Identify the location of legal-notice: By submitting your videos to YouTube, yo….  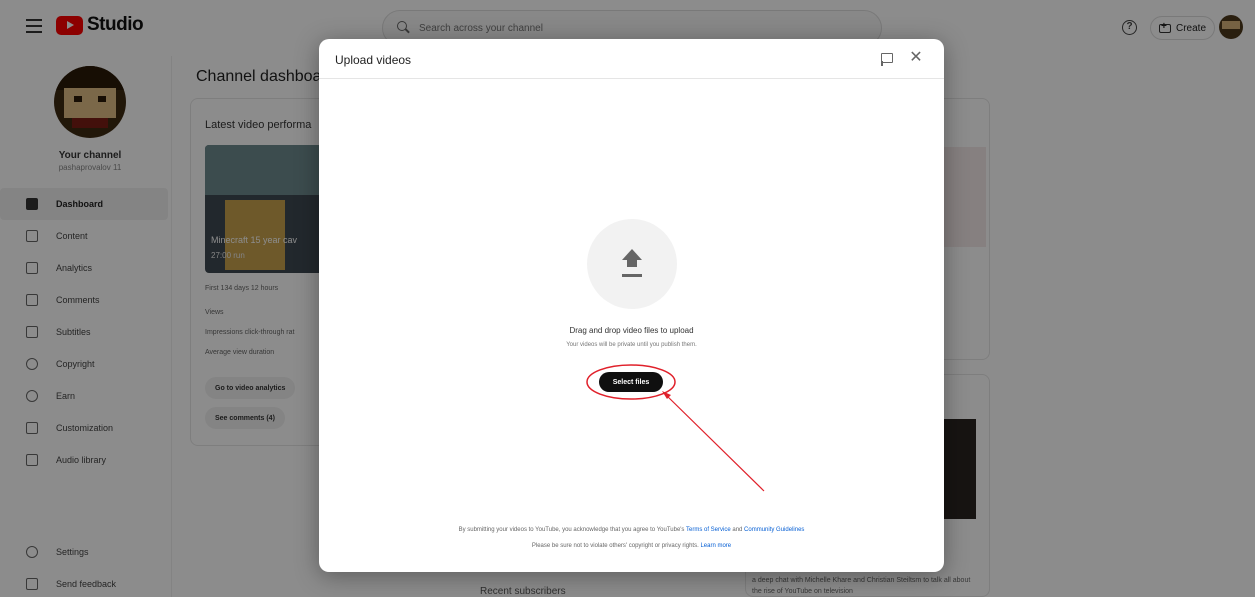
(631, 530).